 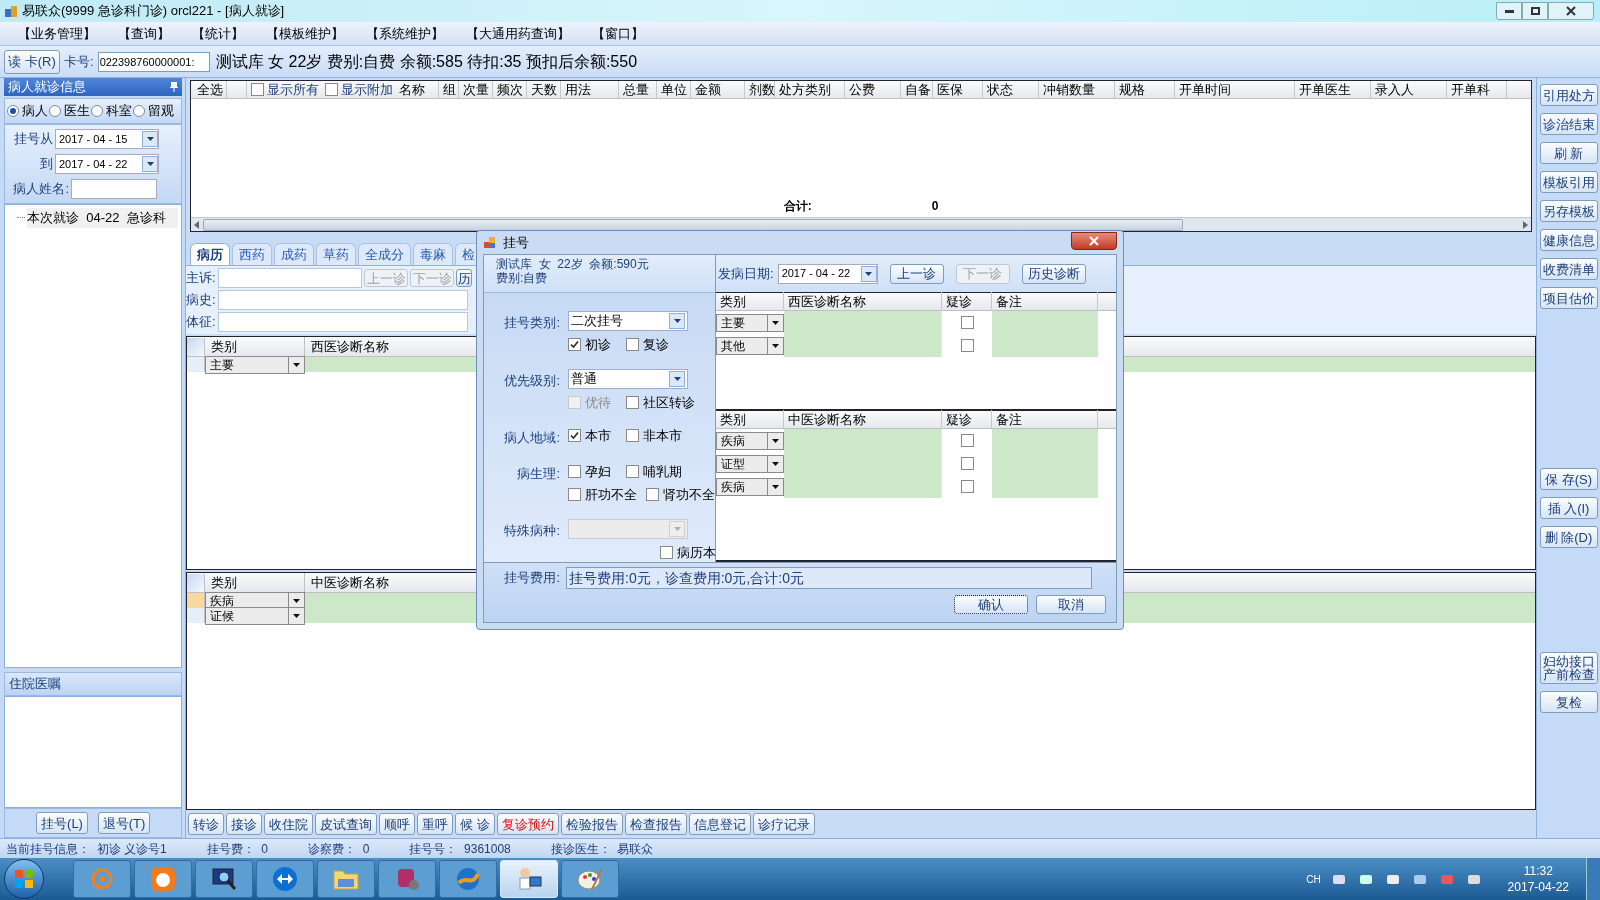 I want to click on column-header: 状态, so click(x=1011, y=89).